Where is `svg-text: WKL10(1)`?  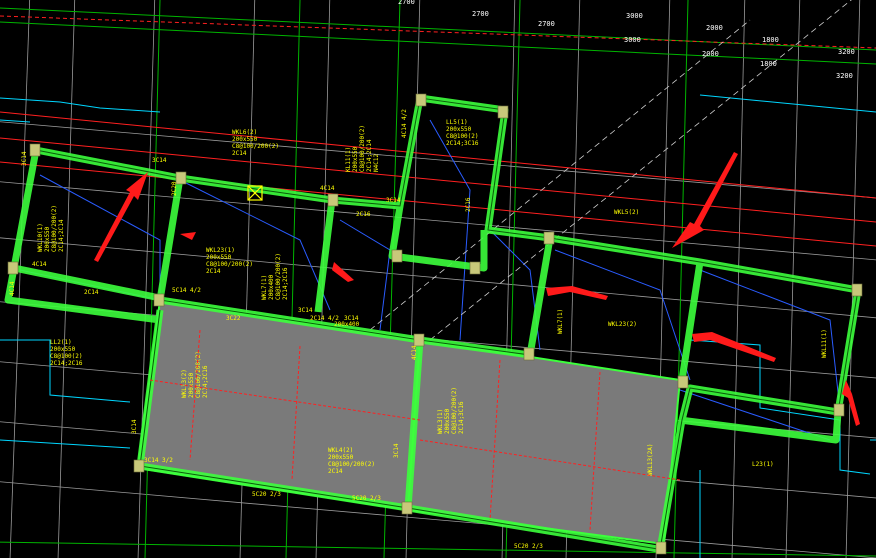
svg-text: WKL10(1) is located at coordinates (40, 237).